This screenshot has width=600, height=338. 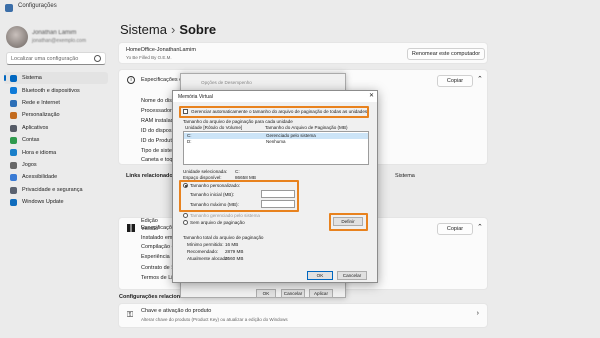 What do you see at coordinates (56, 165) in the screenshot?
I see `sidebar-item-jogos: Jogos` at bounding box center [56, 165].